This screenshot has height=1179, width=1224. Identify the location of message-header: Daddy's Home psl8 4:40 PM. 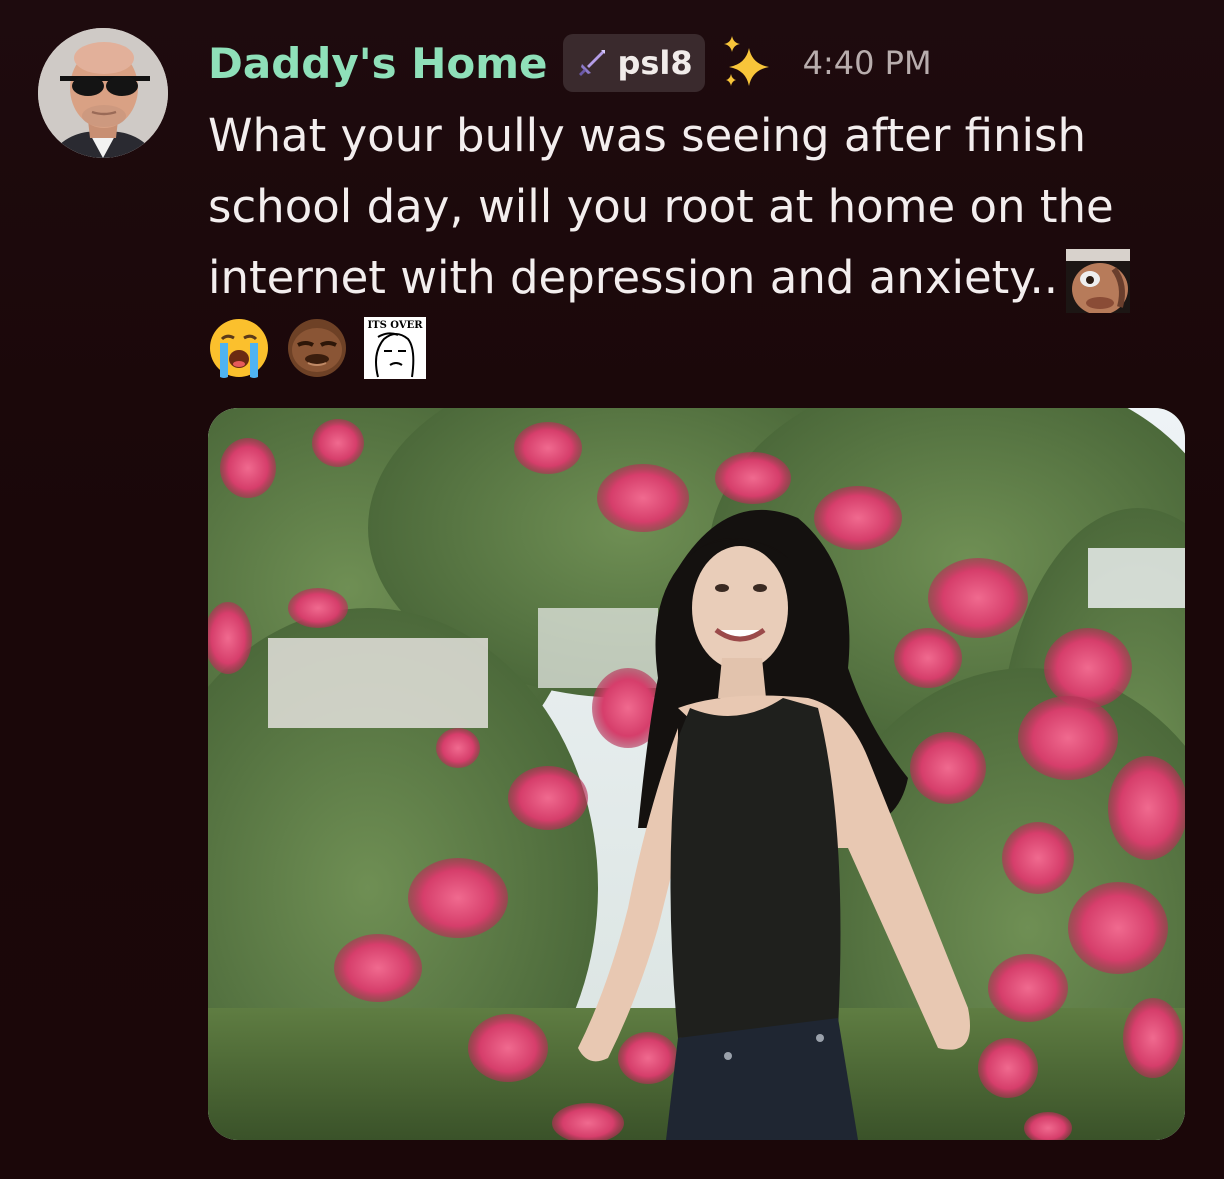
(570, 63).